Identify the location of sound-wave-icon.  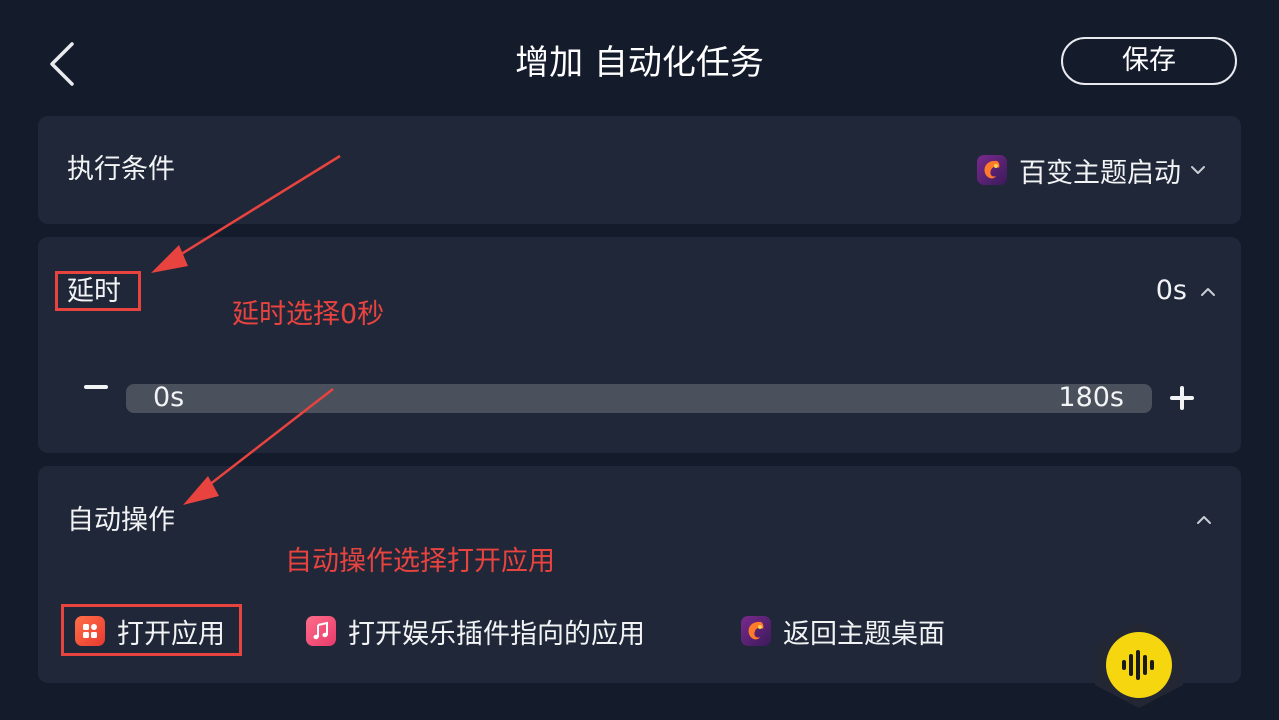
(1139, 665).